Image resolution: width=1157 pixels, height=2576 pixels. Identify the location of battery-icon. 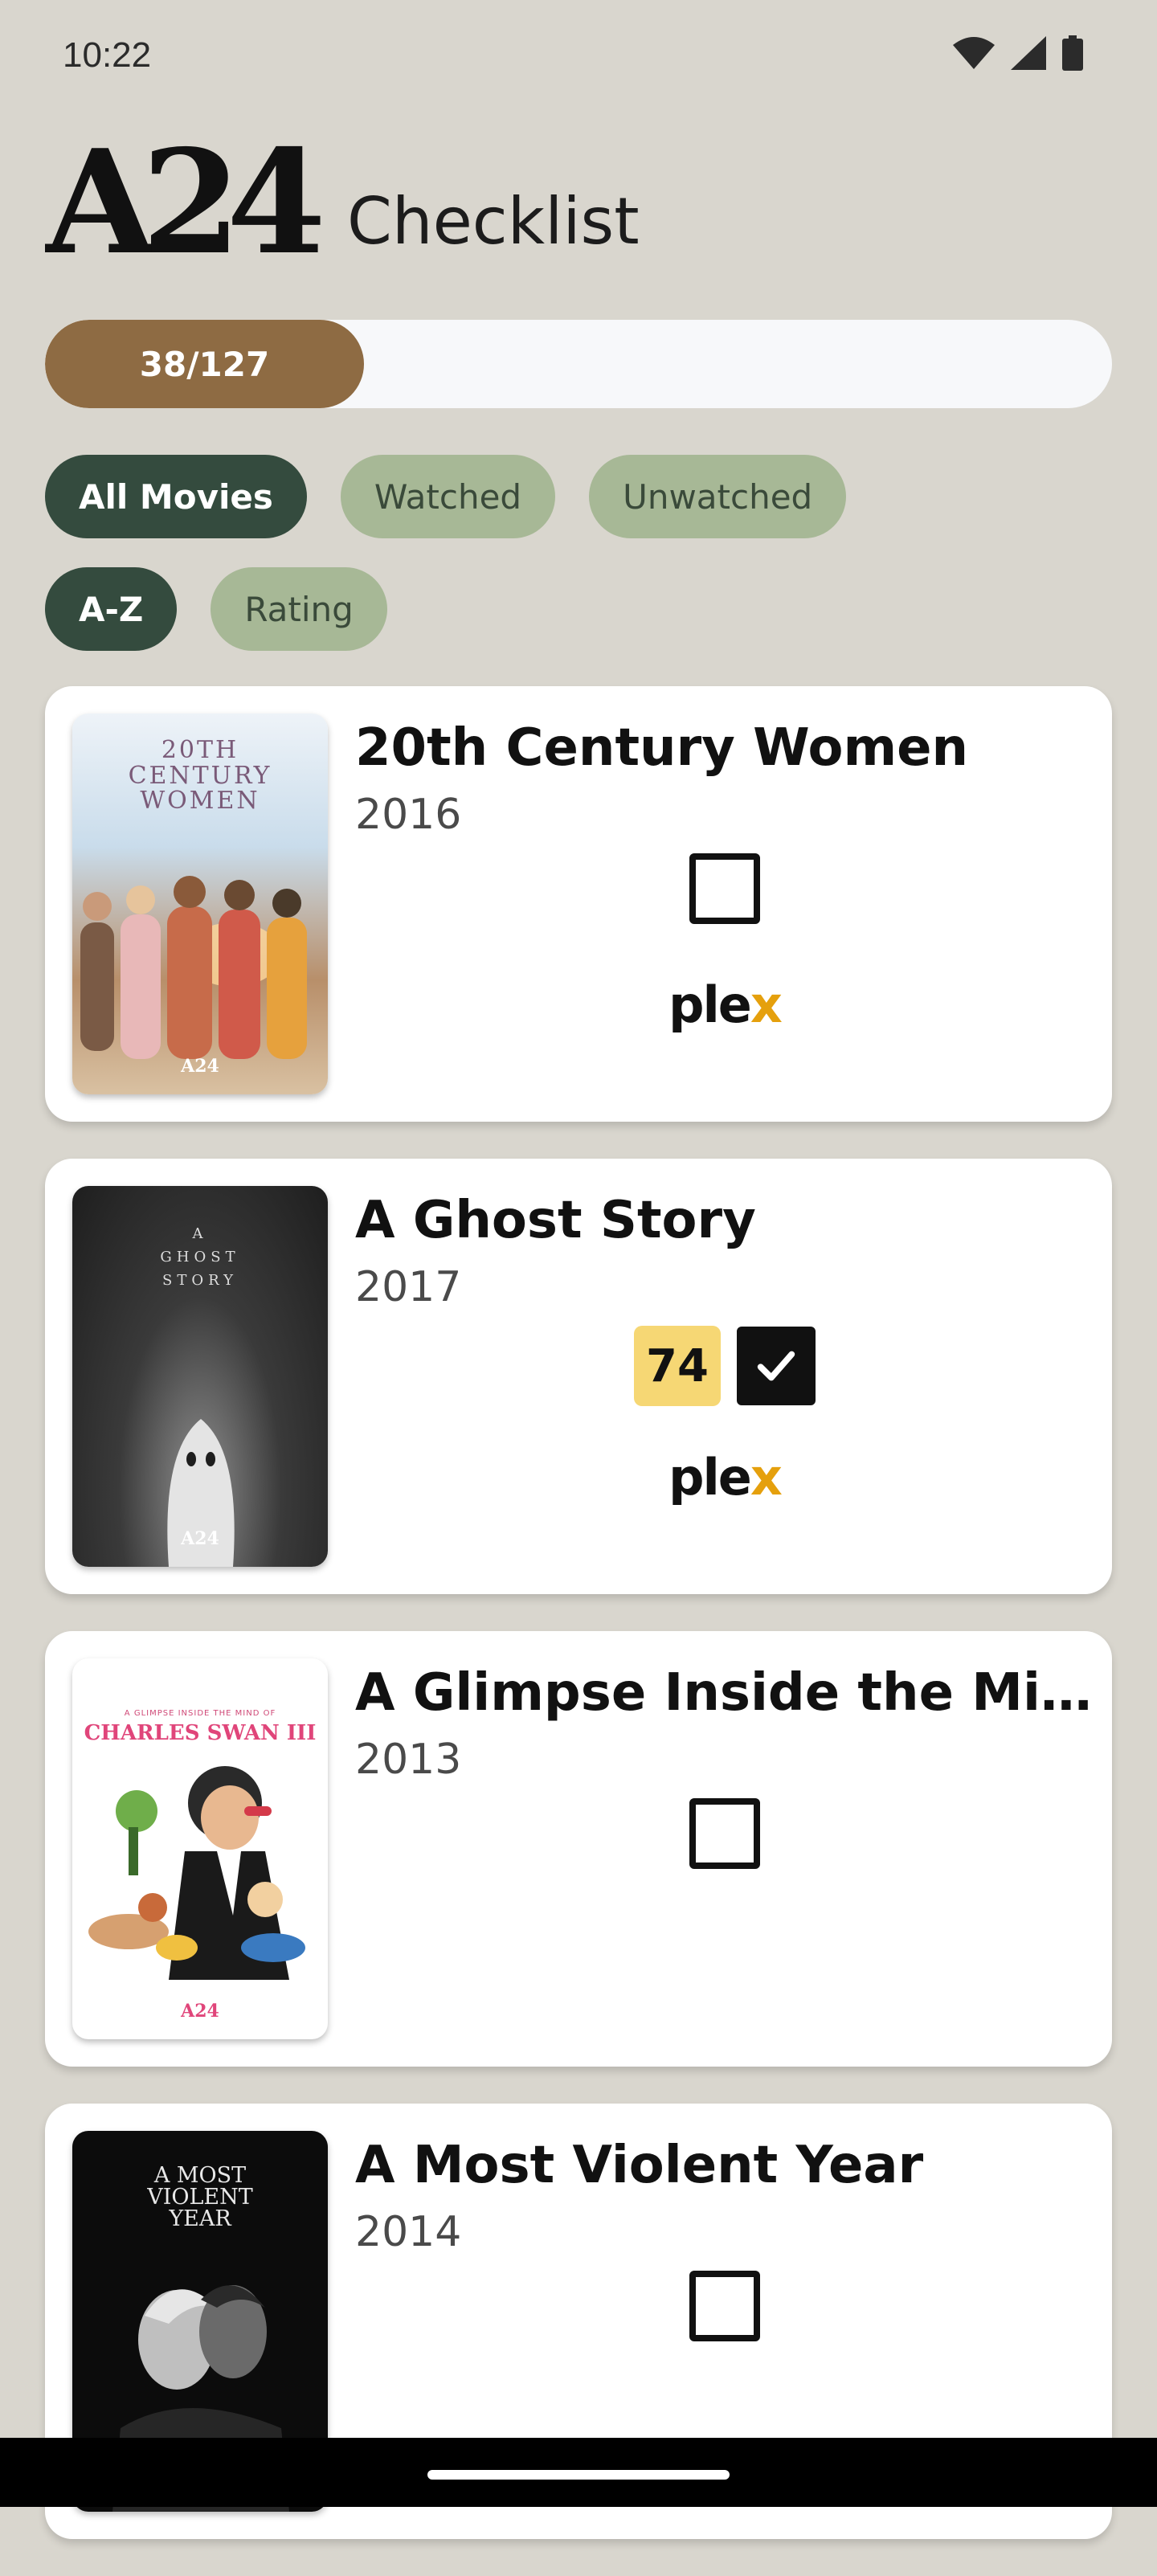
(1072, 55).